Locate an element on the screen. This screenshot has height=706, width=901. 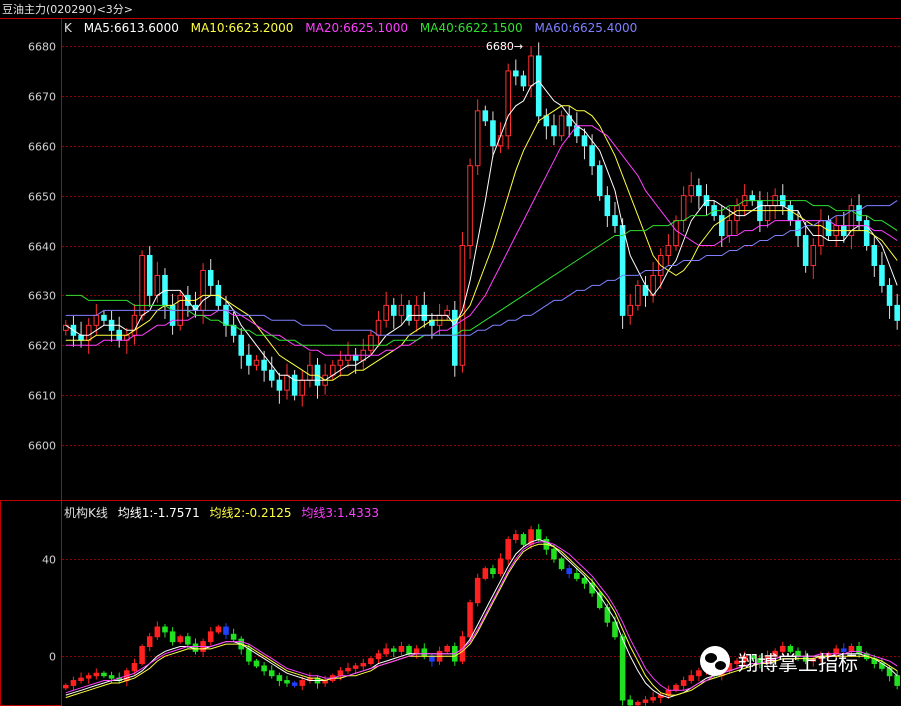
main-y-tick-label: 6650 is located at coordinates (42, 197).